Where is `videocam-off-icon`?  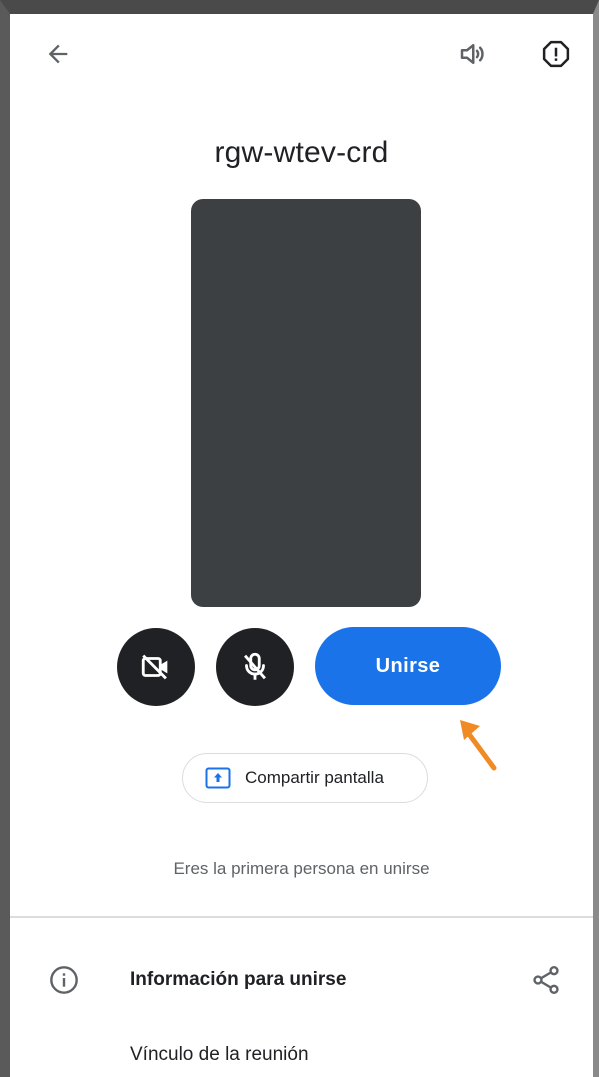
videocam-off-icon is located at coordinates (154, 667).